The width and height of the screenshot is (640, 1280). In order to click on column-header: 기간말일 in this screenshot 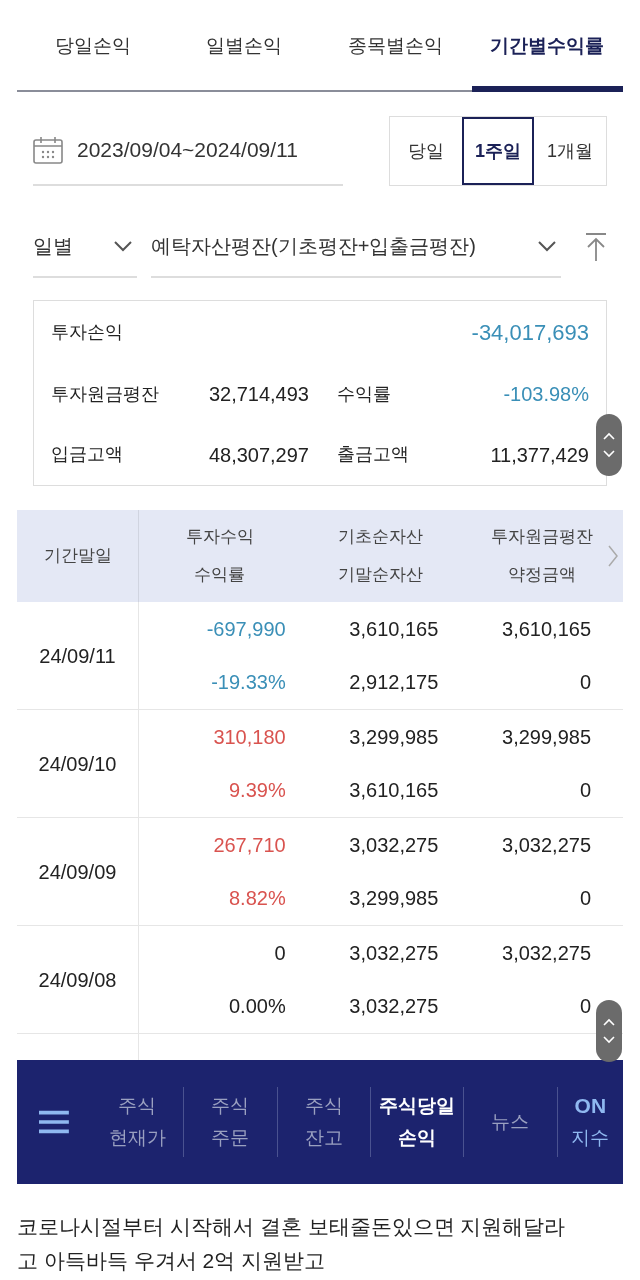, I will do `click(78, 556)`.